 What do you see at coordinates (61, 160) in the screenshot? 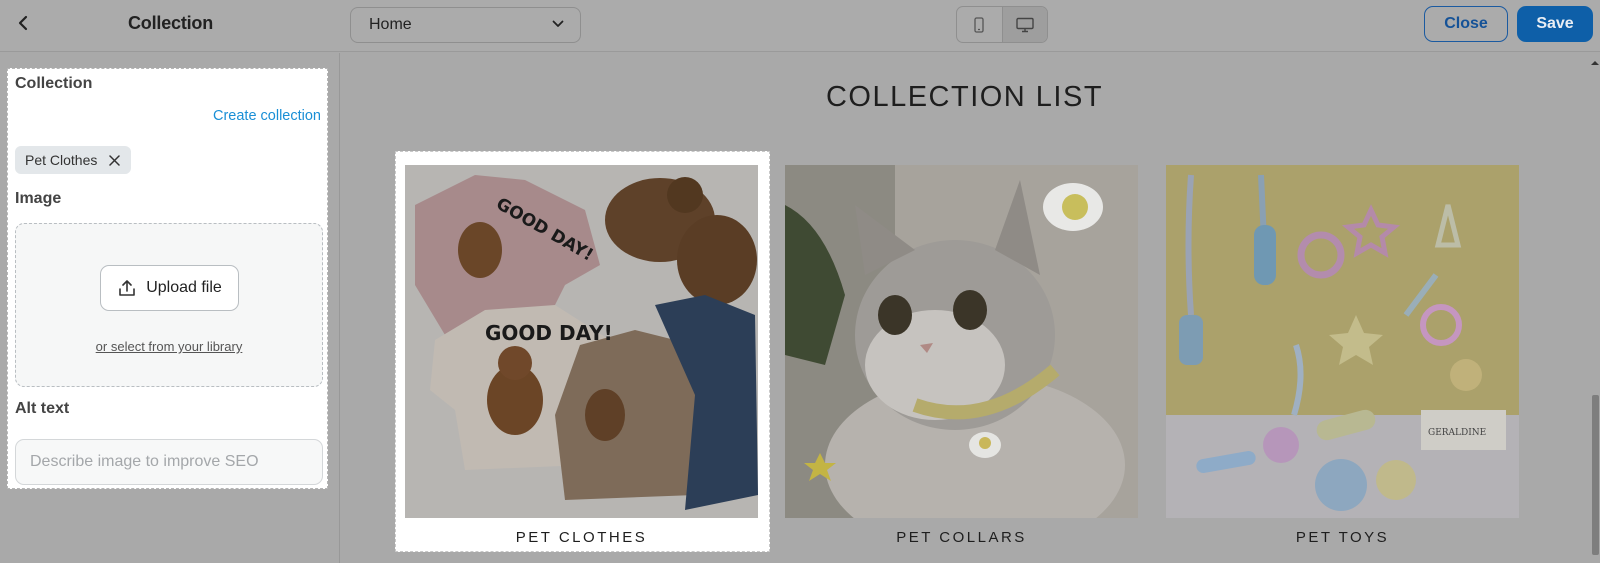
I see `tag-label: Pet Clothes` at bounding box center [61, 160].